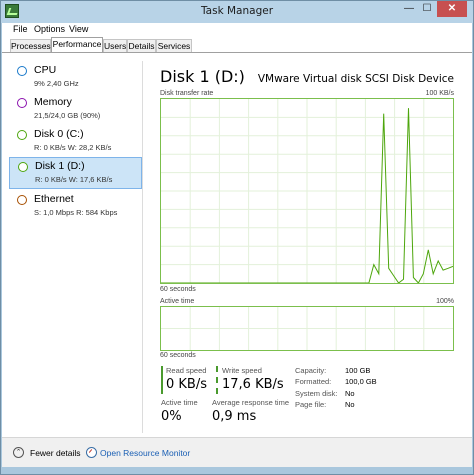 This screenshot has height=475, width=474. I want to click on menu-file: File, so click(20, 29).